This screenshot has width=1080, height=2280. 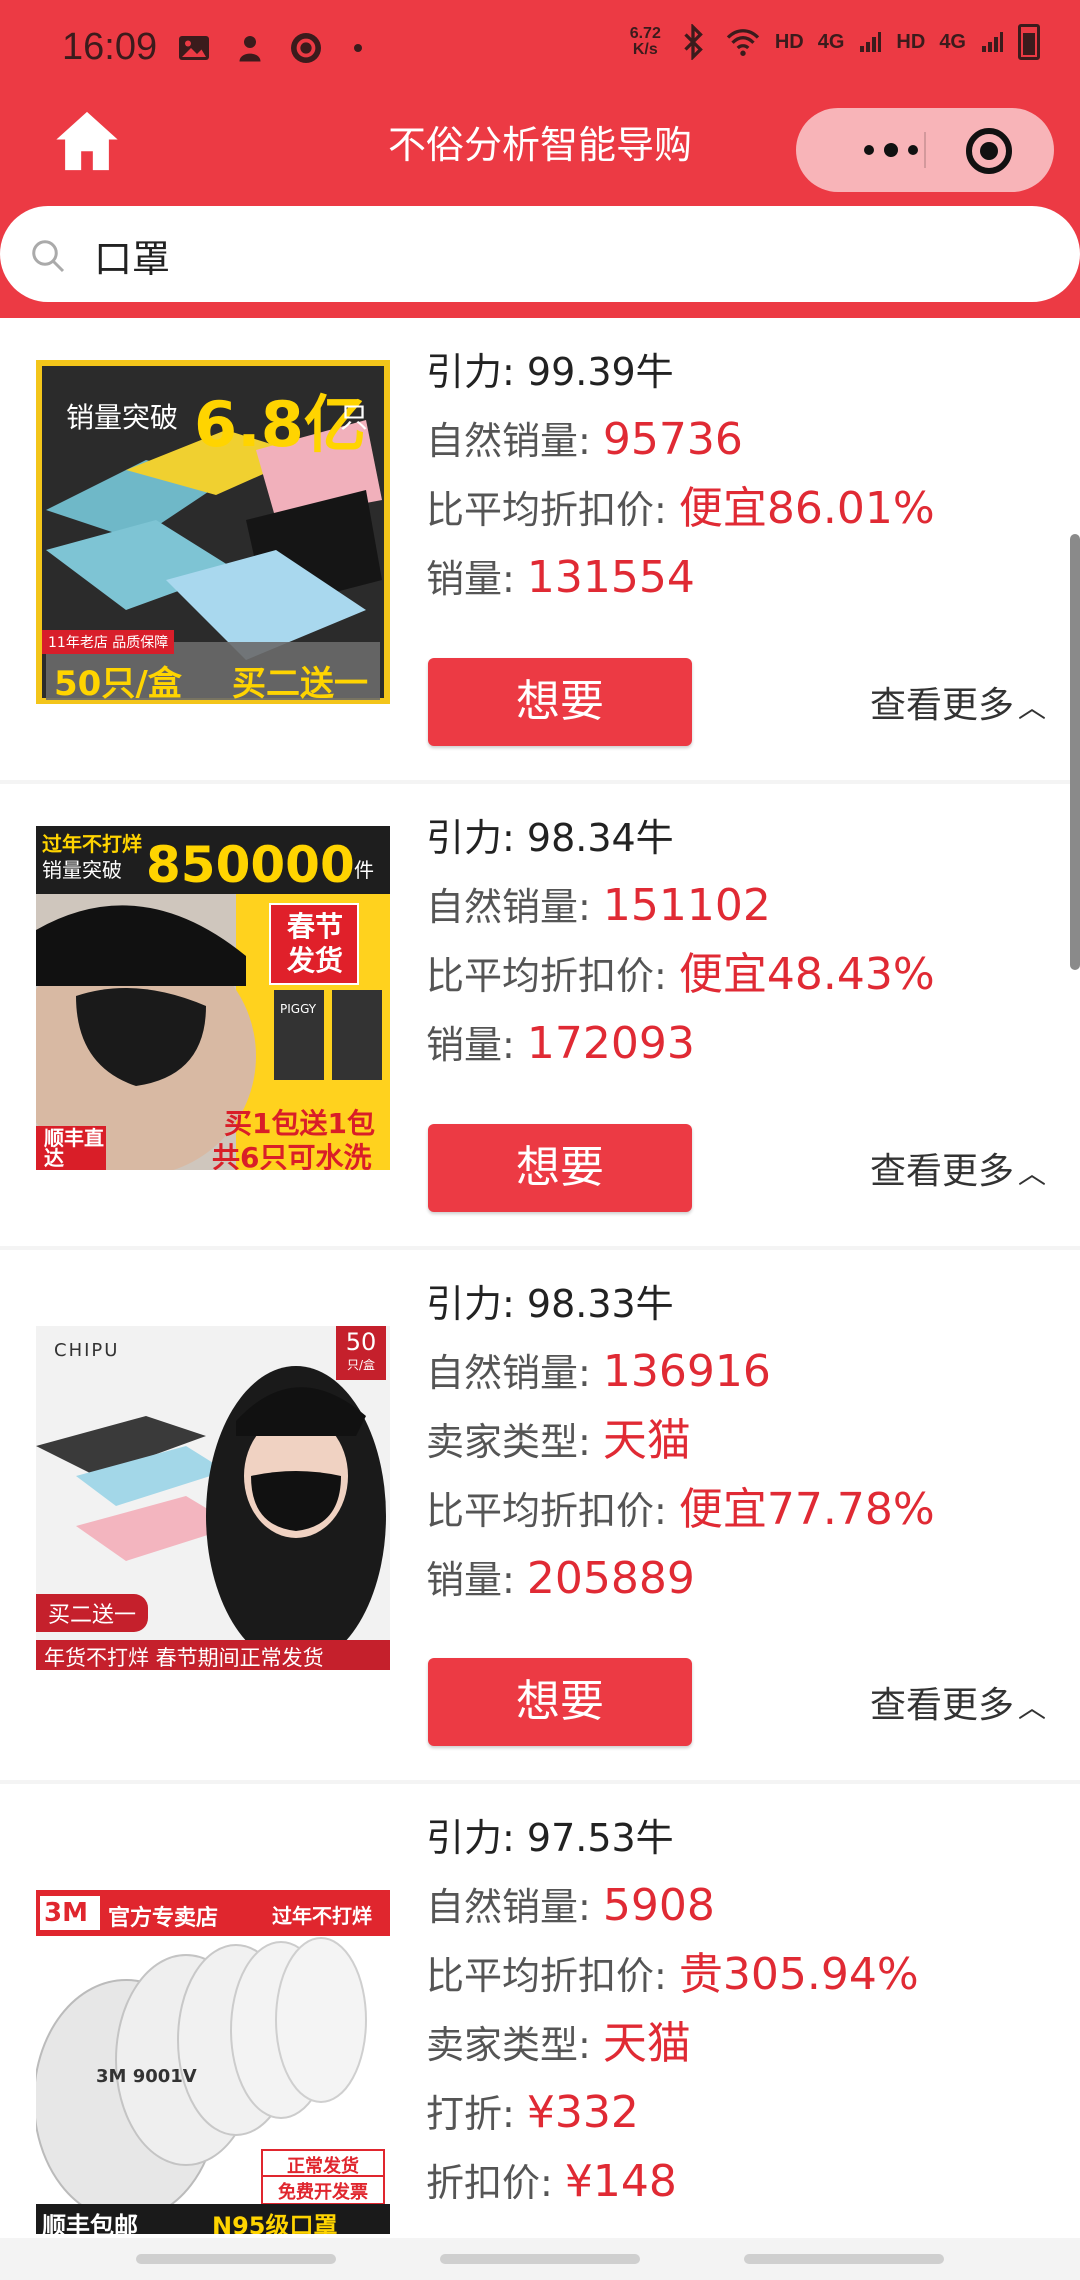 What do you see at coordinates (989, 151) in the screenshot?
I see `close-miniprogram-icon` at bounding box center [989, 151].